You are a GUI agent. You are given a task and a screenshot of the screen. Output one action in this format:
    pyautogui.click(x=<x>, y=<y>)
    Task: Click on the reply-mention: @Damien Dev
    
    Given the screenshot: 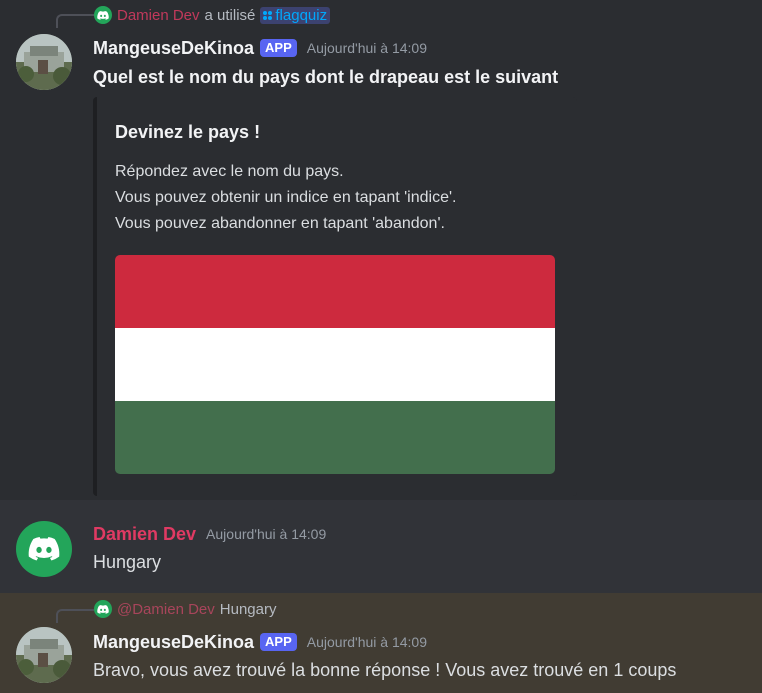 What is the action you would take?
    pyautogui.click(x=166, y=609)
    